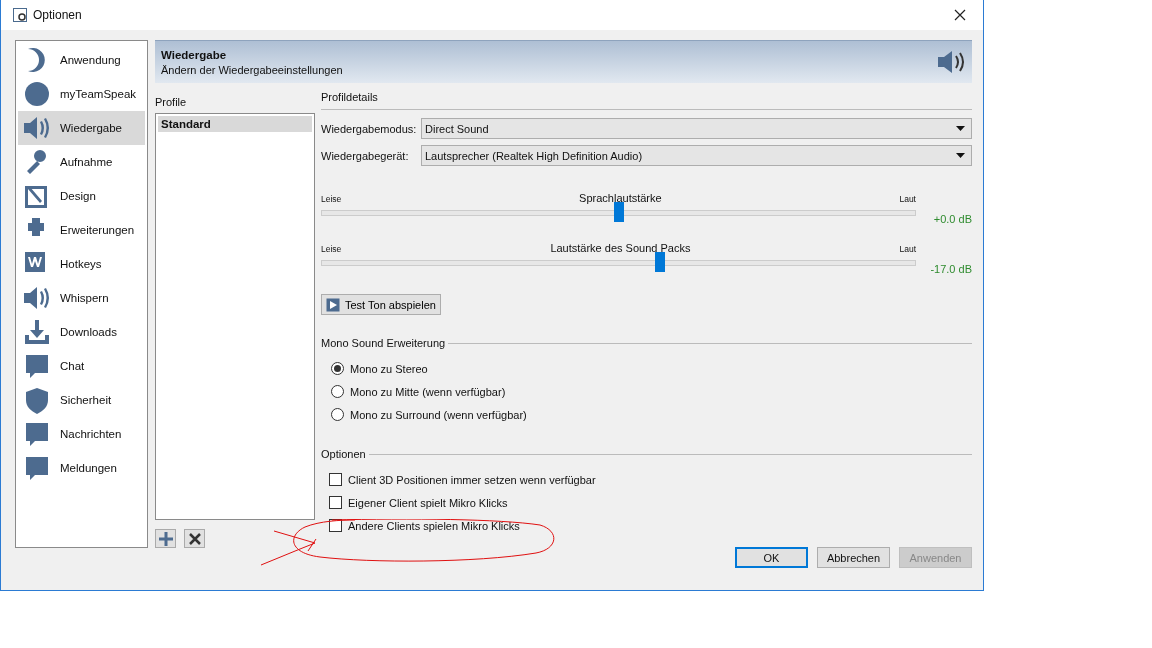 The image size is (1152, 648). I want to click on section-label: Profildetails, so click(349, 97).